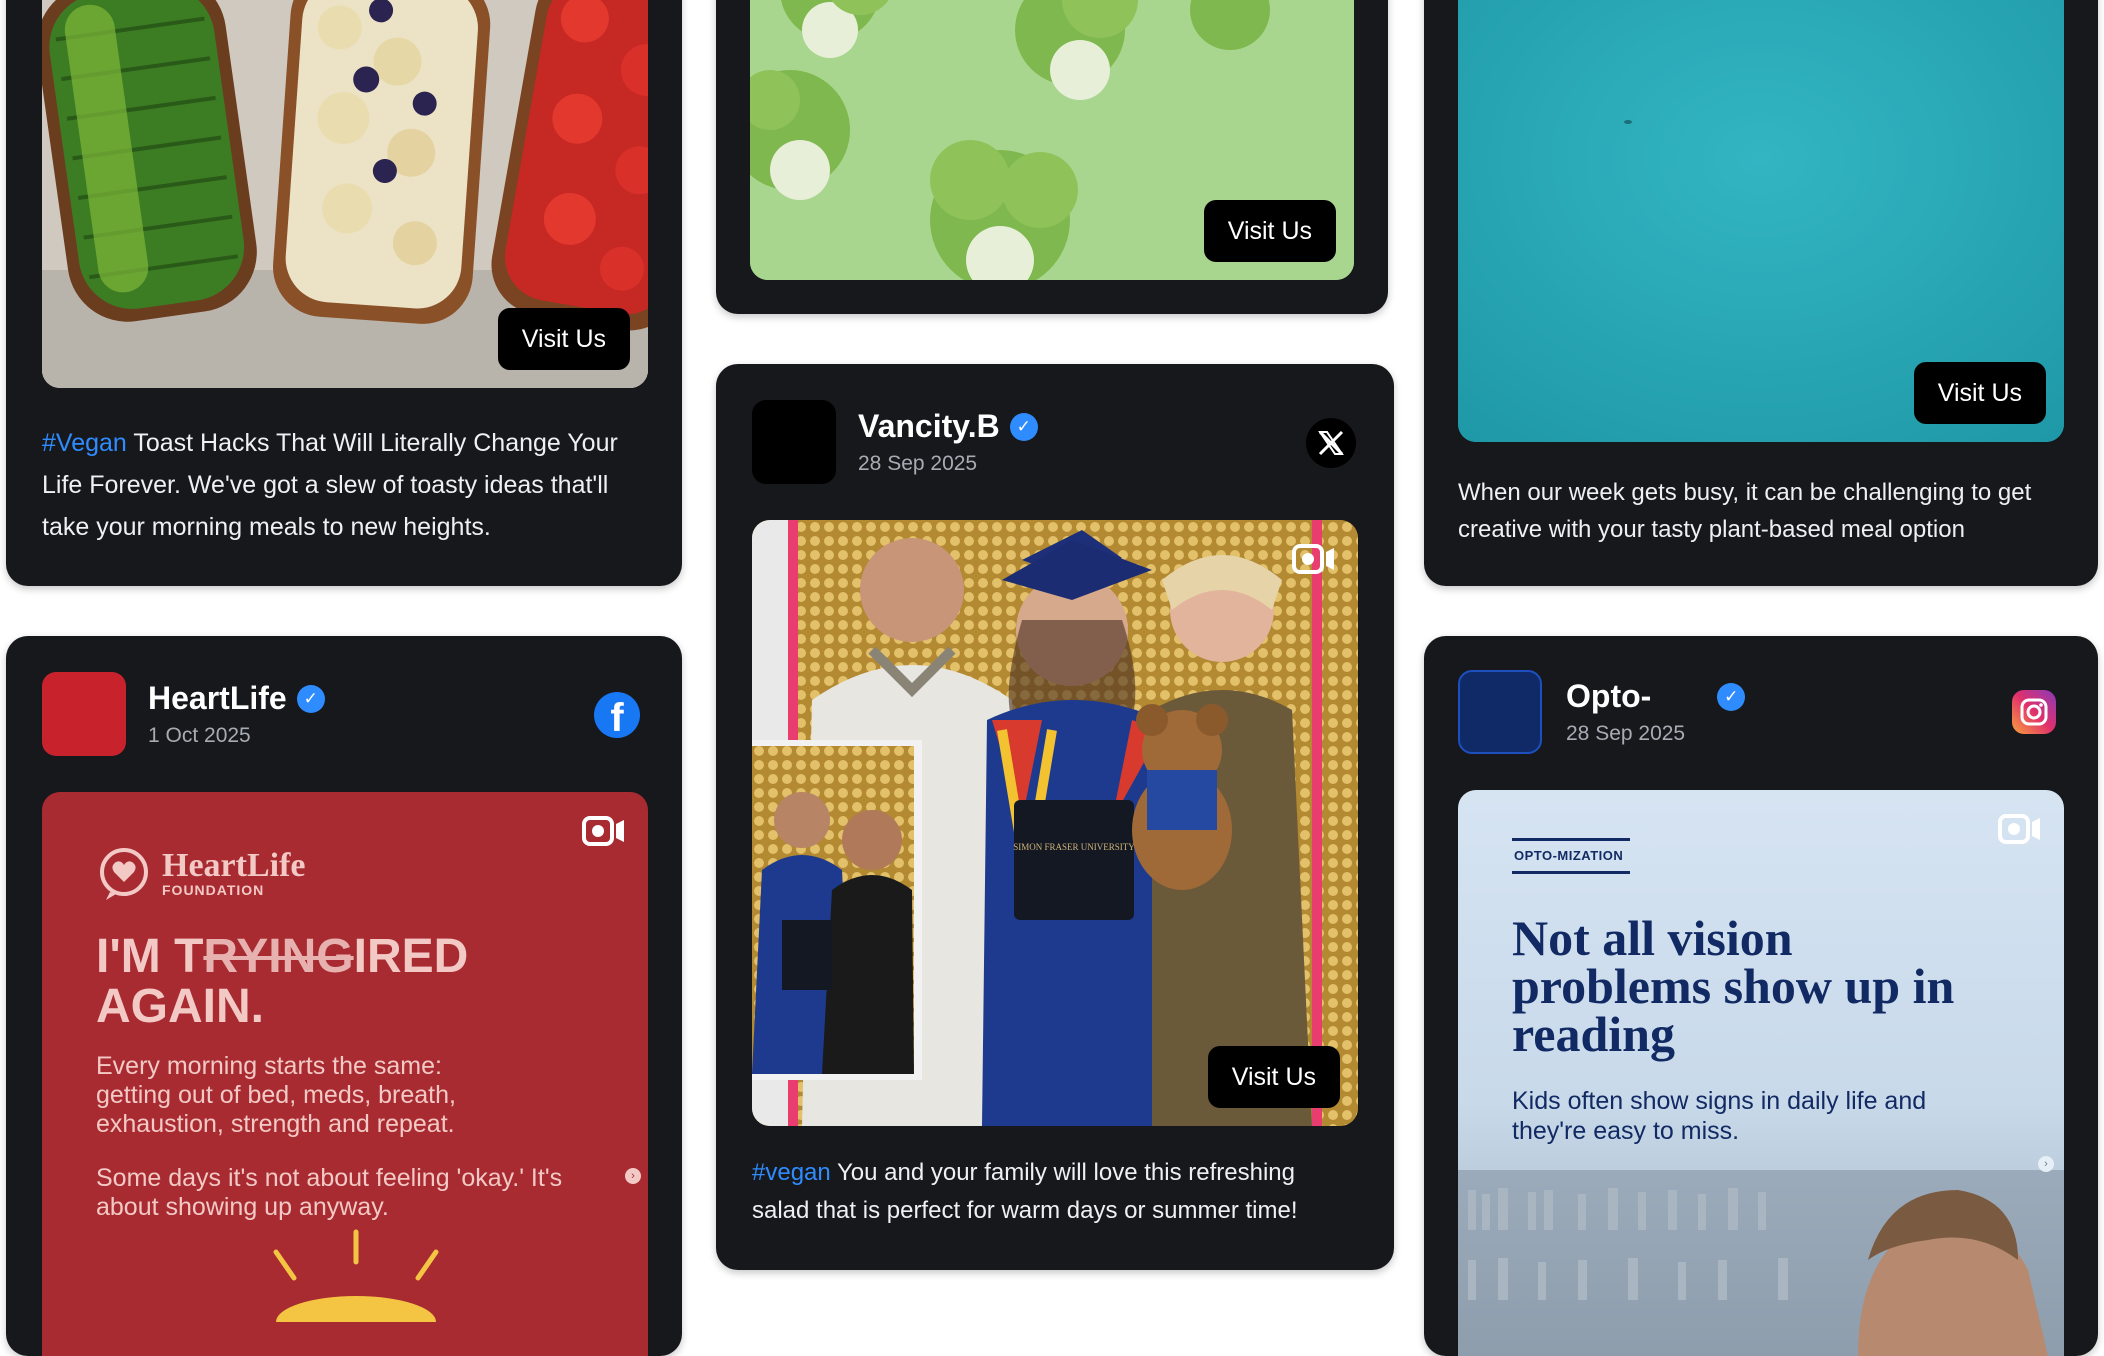 The image size is (2104, 1356). Describe the element at coordinates (1052, 140) in the screenshot. I see `post-image-cauliflower: Visit Us` at that location.